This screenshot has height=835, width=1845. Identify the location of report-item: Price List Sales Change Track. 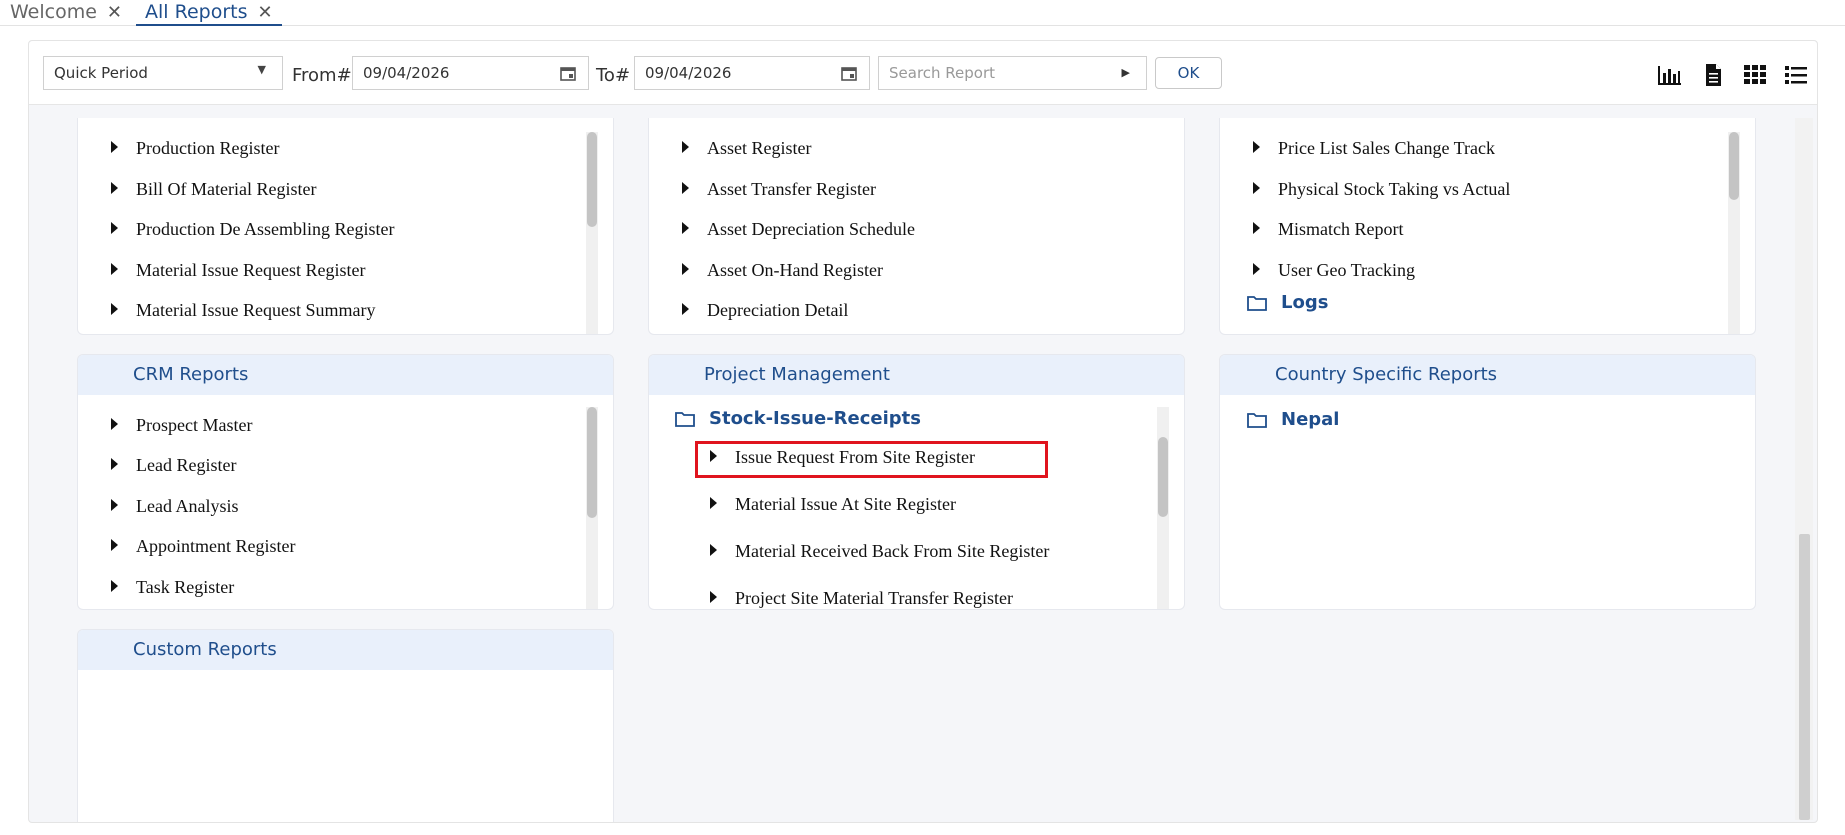
(1374, 148).